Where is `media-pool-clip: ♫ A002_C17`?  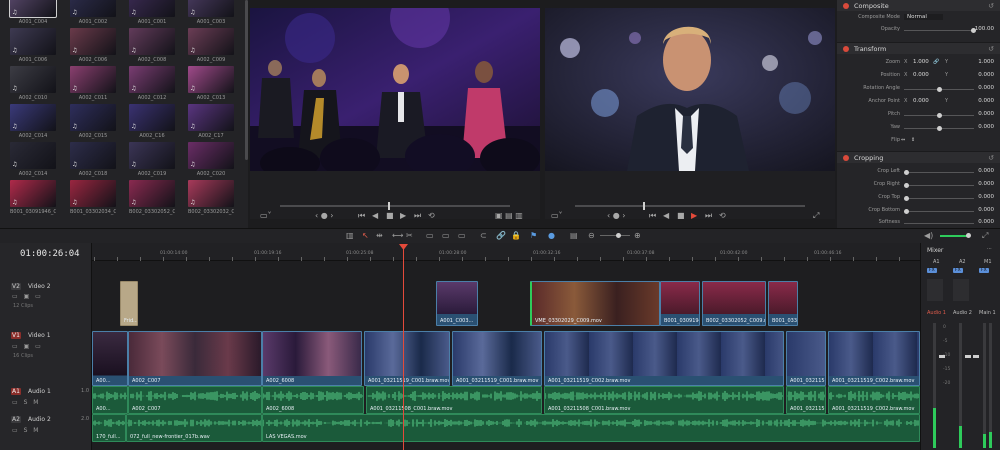
media-pool-clip: ♫ A002_C17 is located at coordinates (211, 121).